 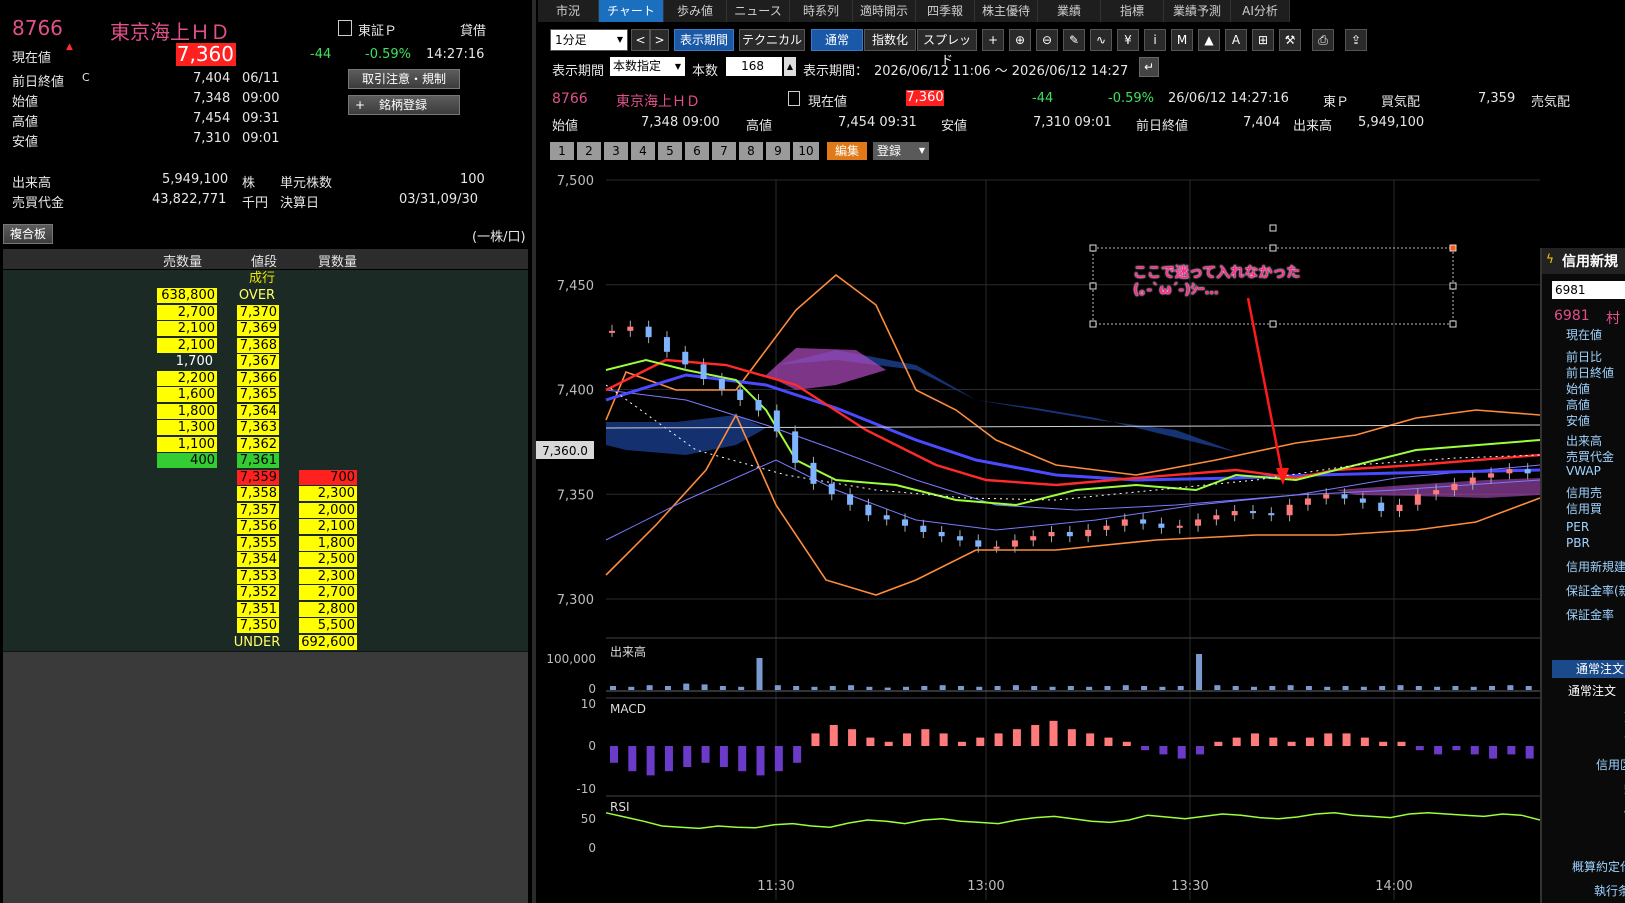 I want to click on layout-tab-3: 3, so click(x=616, y=151).